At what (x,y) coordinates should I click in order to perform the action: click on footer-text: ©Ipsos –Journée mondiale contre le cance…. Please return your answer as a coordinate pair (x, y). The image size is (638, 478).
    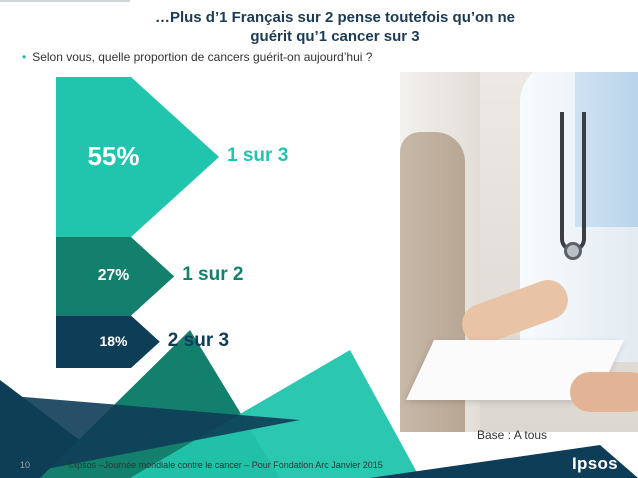
    Looking at the image, I should click on (225, 465).